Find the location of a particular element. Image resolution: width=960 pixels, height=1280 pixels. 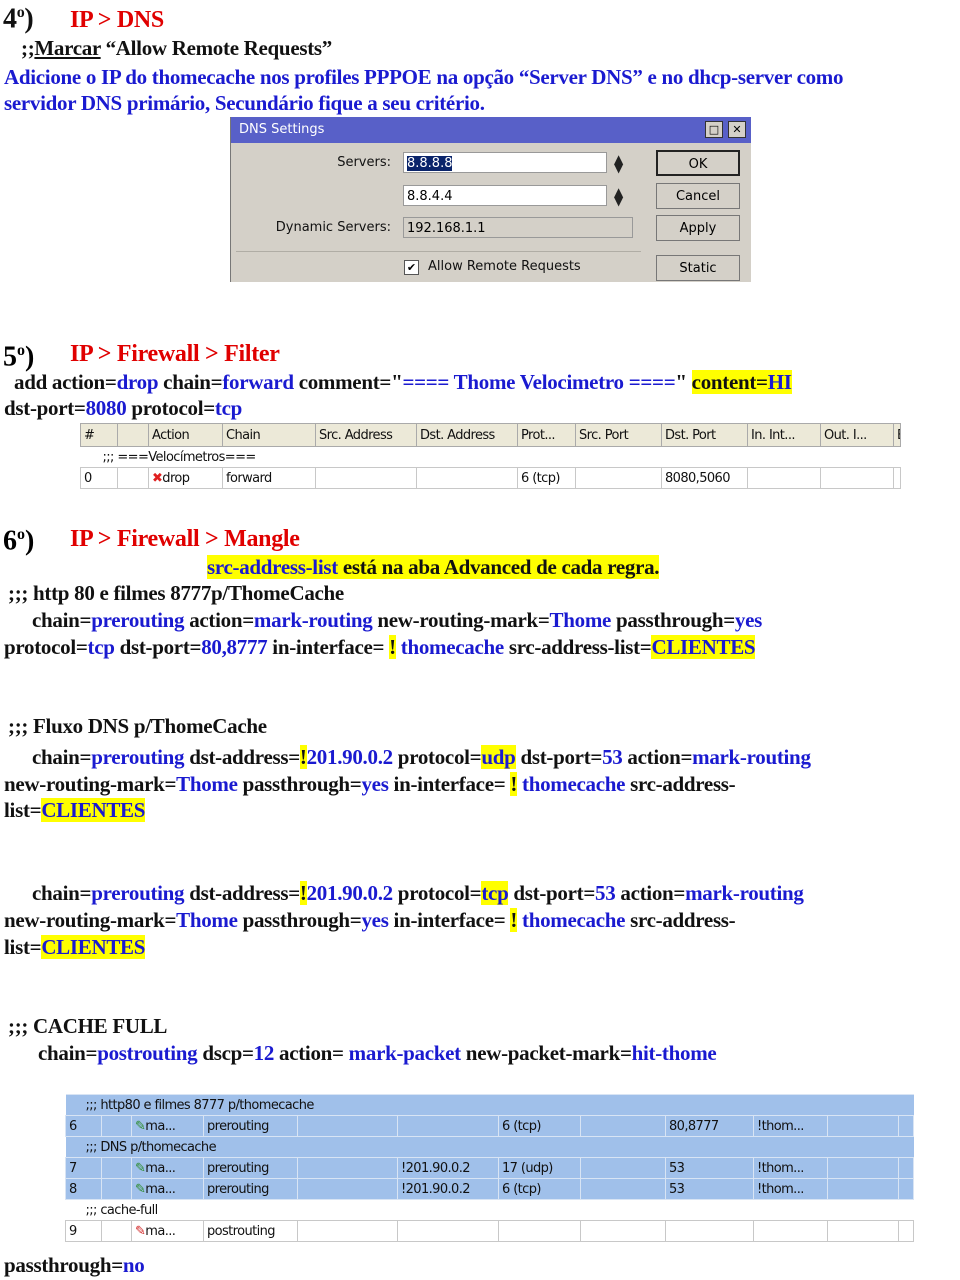

table-row: 9 ✎ma... postrouting is located at coordinates (490, 1231).